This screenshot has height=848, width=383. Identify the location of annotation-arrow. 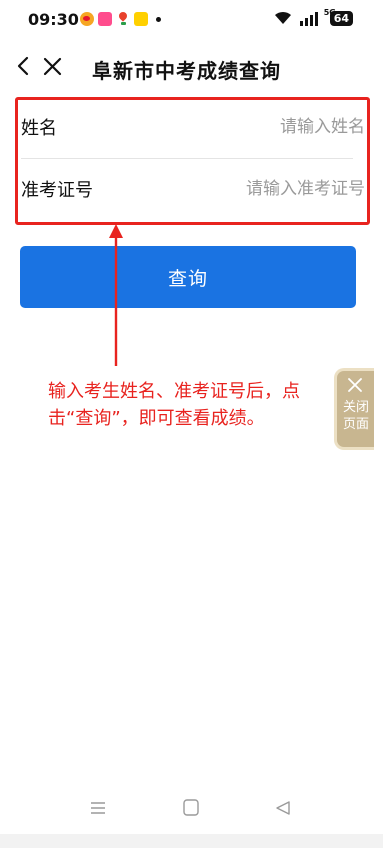
(116, 295).